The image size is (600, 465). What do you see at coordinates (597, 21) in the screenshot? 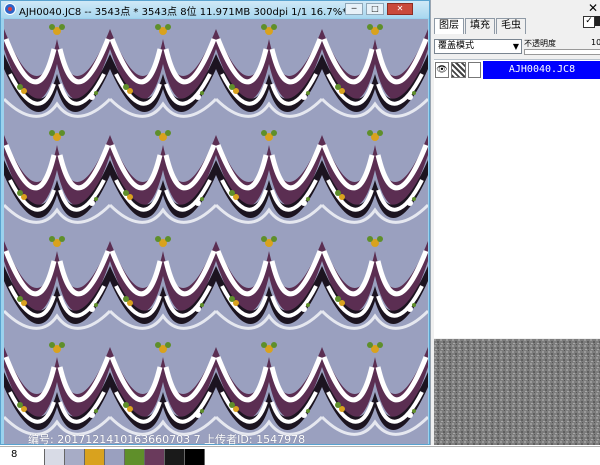
I see `panel-pin-icon` at bounding box center [597, 21].